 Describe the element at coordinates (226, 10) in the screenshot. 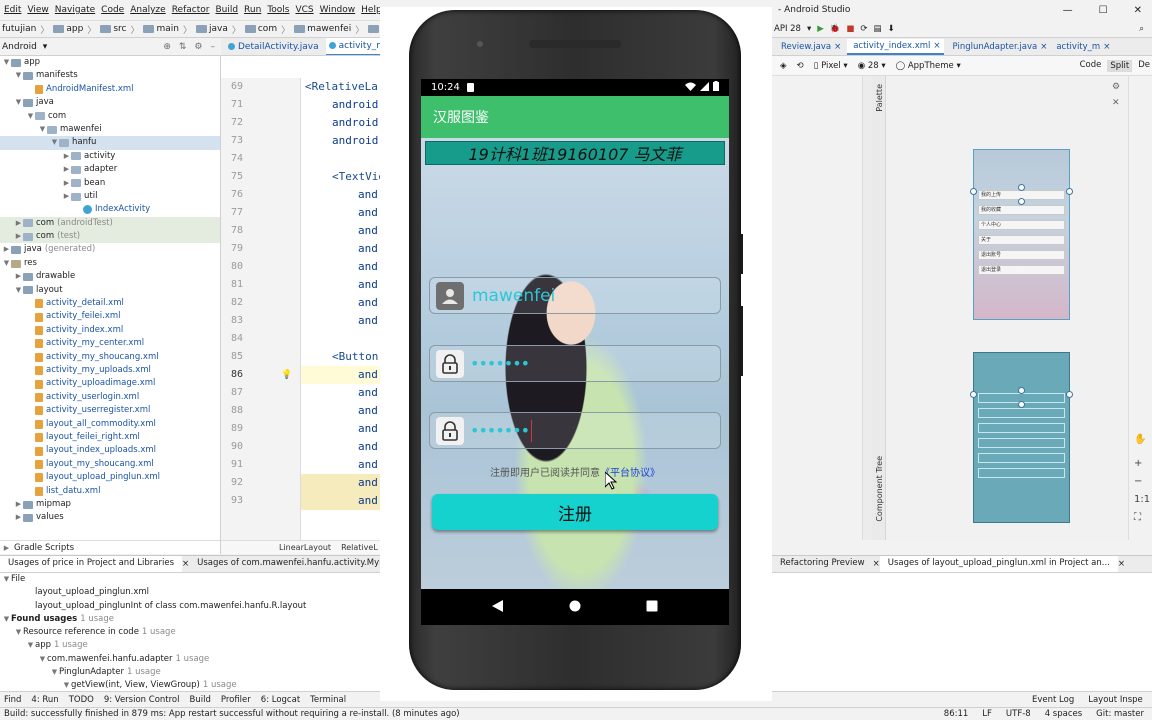

I see `menu-item: Build` at that location.